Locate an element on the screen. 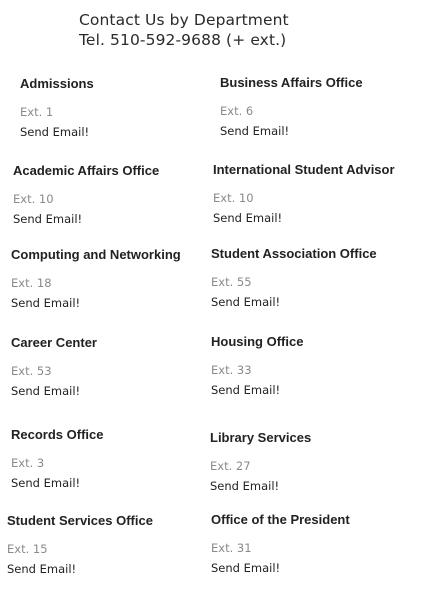  department-extension: Ext. 6 is located at coordinates (237, 111).